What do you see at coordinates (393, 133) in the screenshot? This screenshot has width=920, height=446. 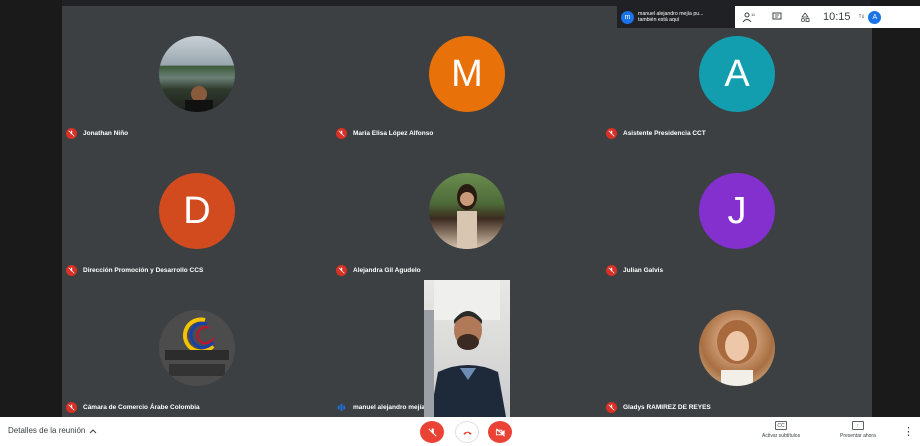 I see `participant-name: María Elisa López Alfonso` at bounding box center [393, 133].